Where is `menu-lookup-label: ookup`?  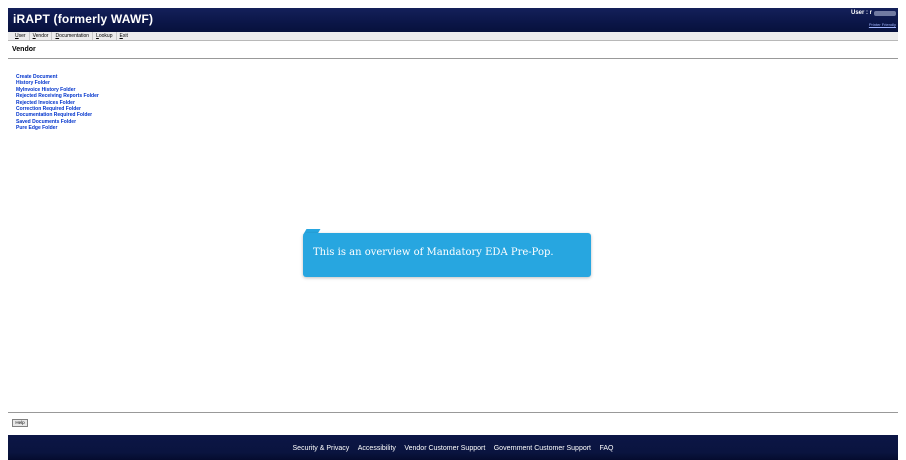
menu-lookup-label: ookup is located at coordinates (105, 36).